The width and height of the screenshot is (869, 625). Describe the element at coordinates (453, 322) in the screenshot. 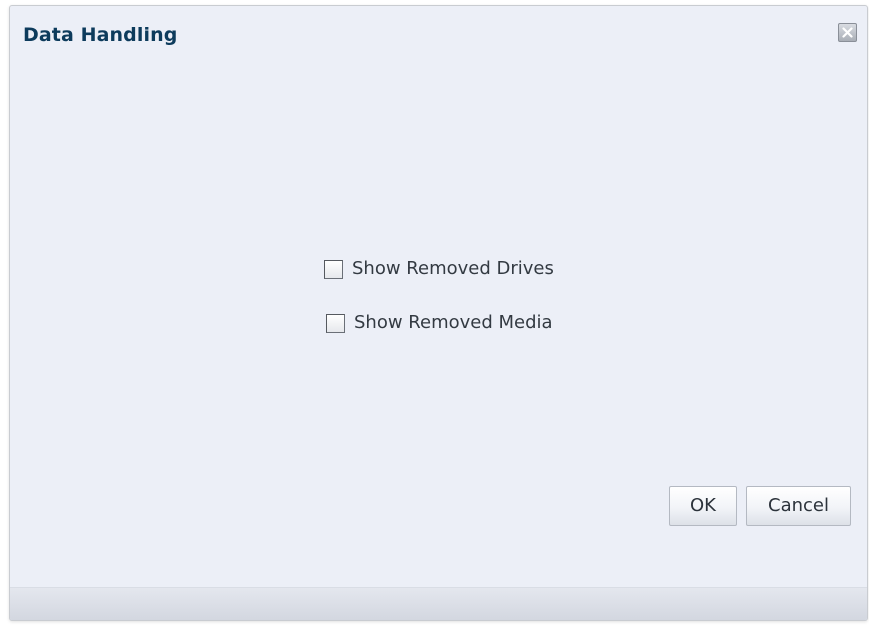

I see `show-removed-media-label: Show Removed Media` at that location.